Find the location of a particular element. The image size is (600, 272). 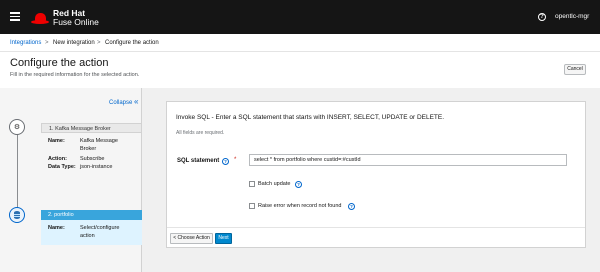

required-asterisk: * is located at coordinates (235, 160).